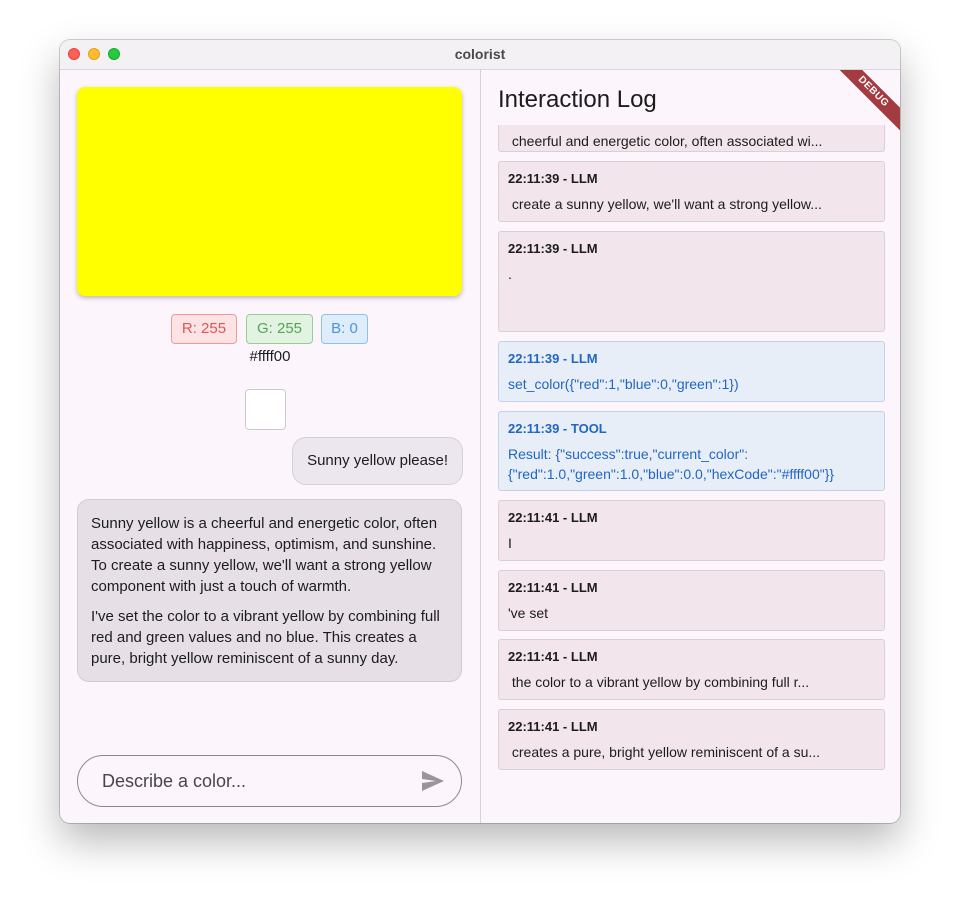  Describe the element at coordinates (510, 543) in the screenshot. I see `log-entry-text: I` at that location.